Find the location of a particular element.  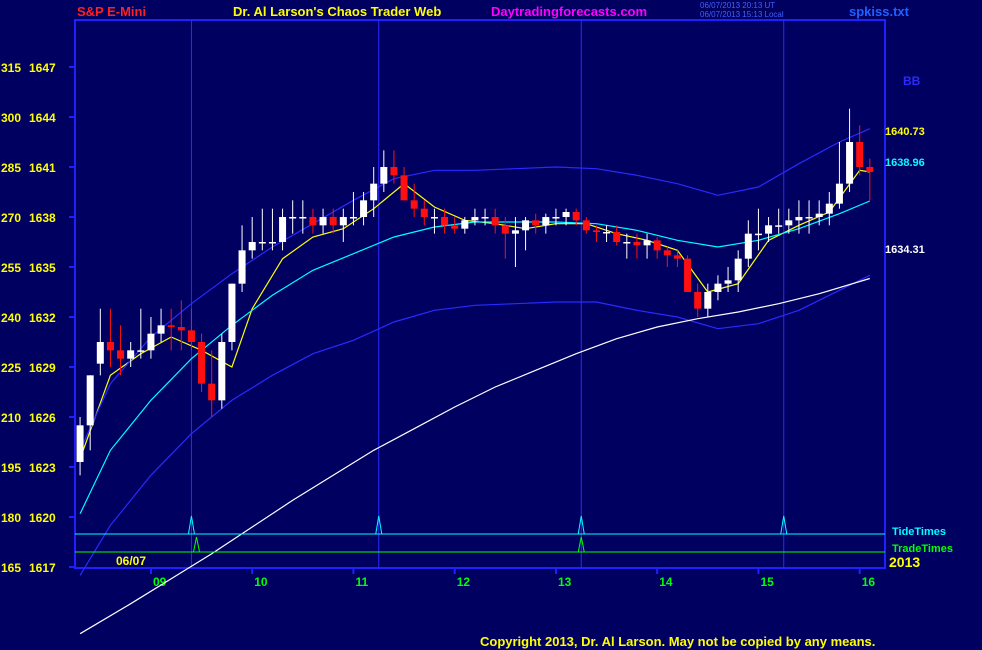

y-price-label-0: 1617 is located at coordinates (42, 568).